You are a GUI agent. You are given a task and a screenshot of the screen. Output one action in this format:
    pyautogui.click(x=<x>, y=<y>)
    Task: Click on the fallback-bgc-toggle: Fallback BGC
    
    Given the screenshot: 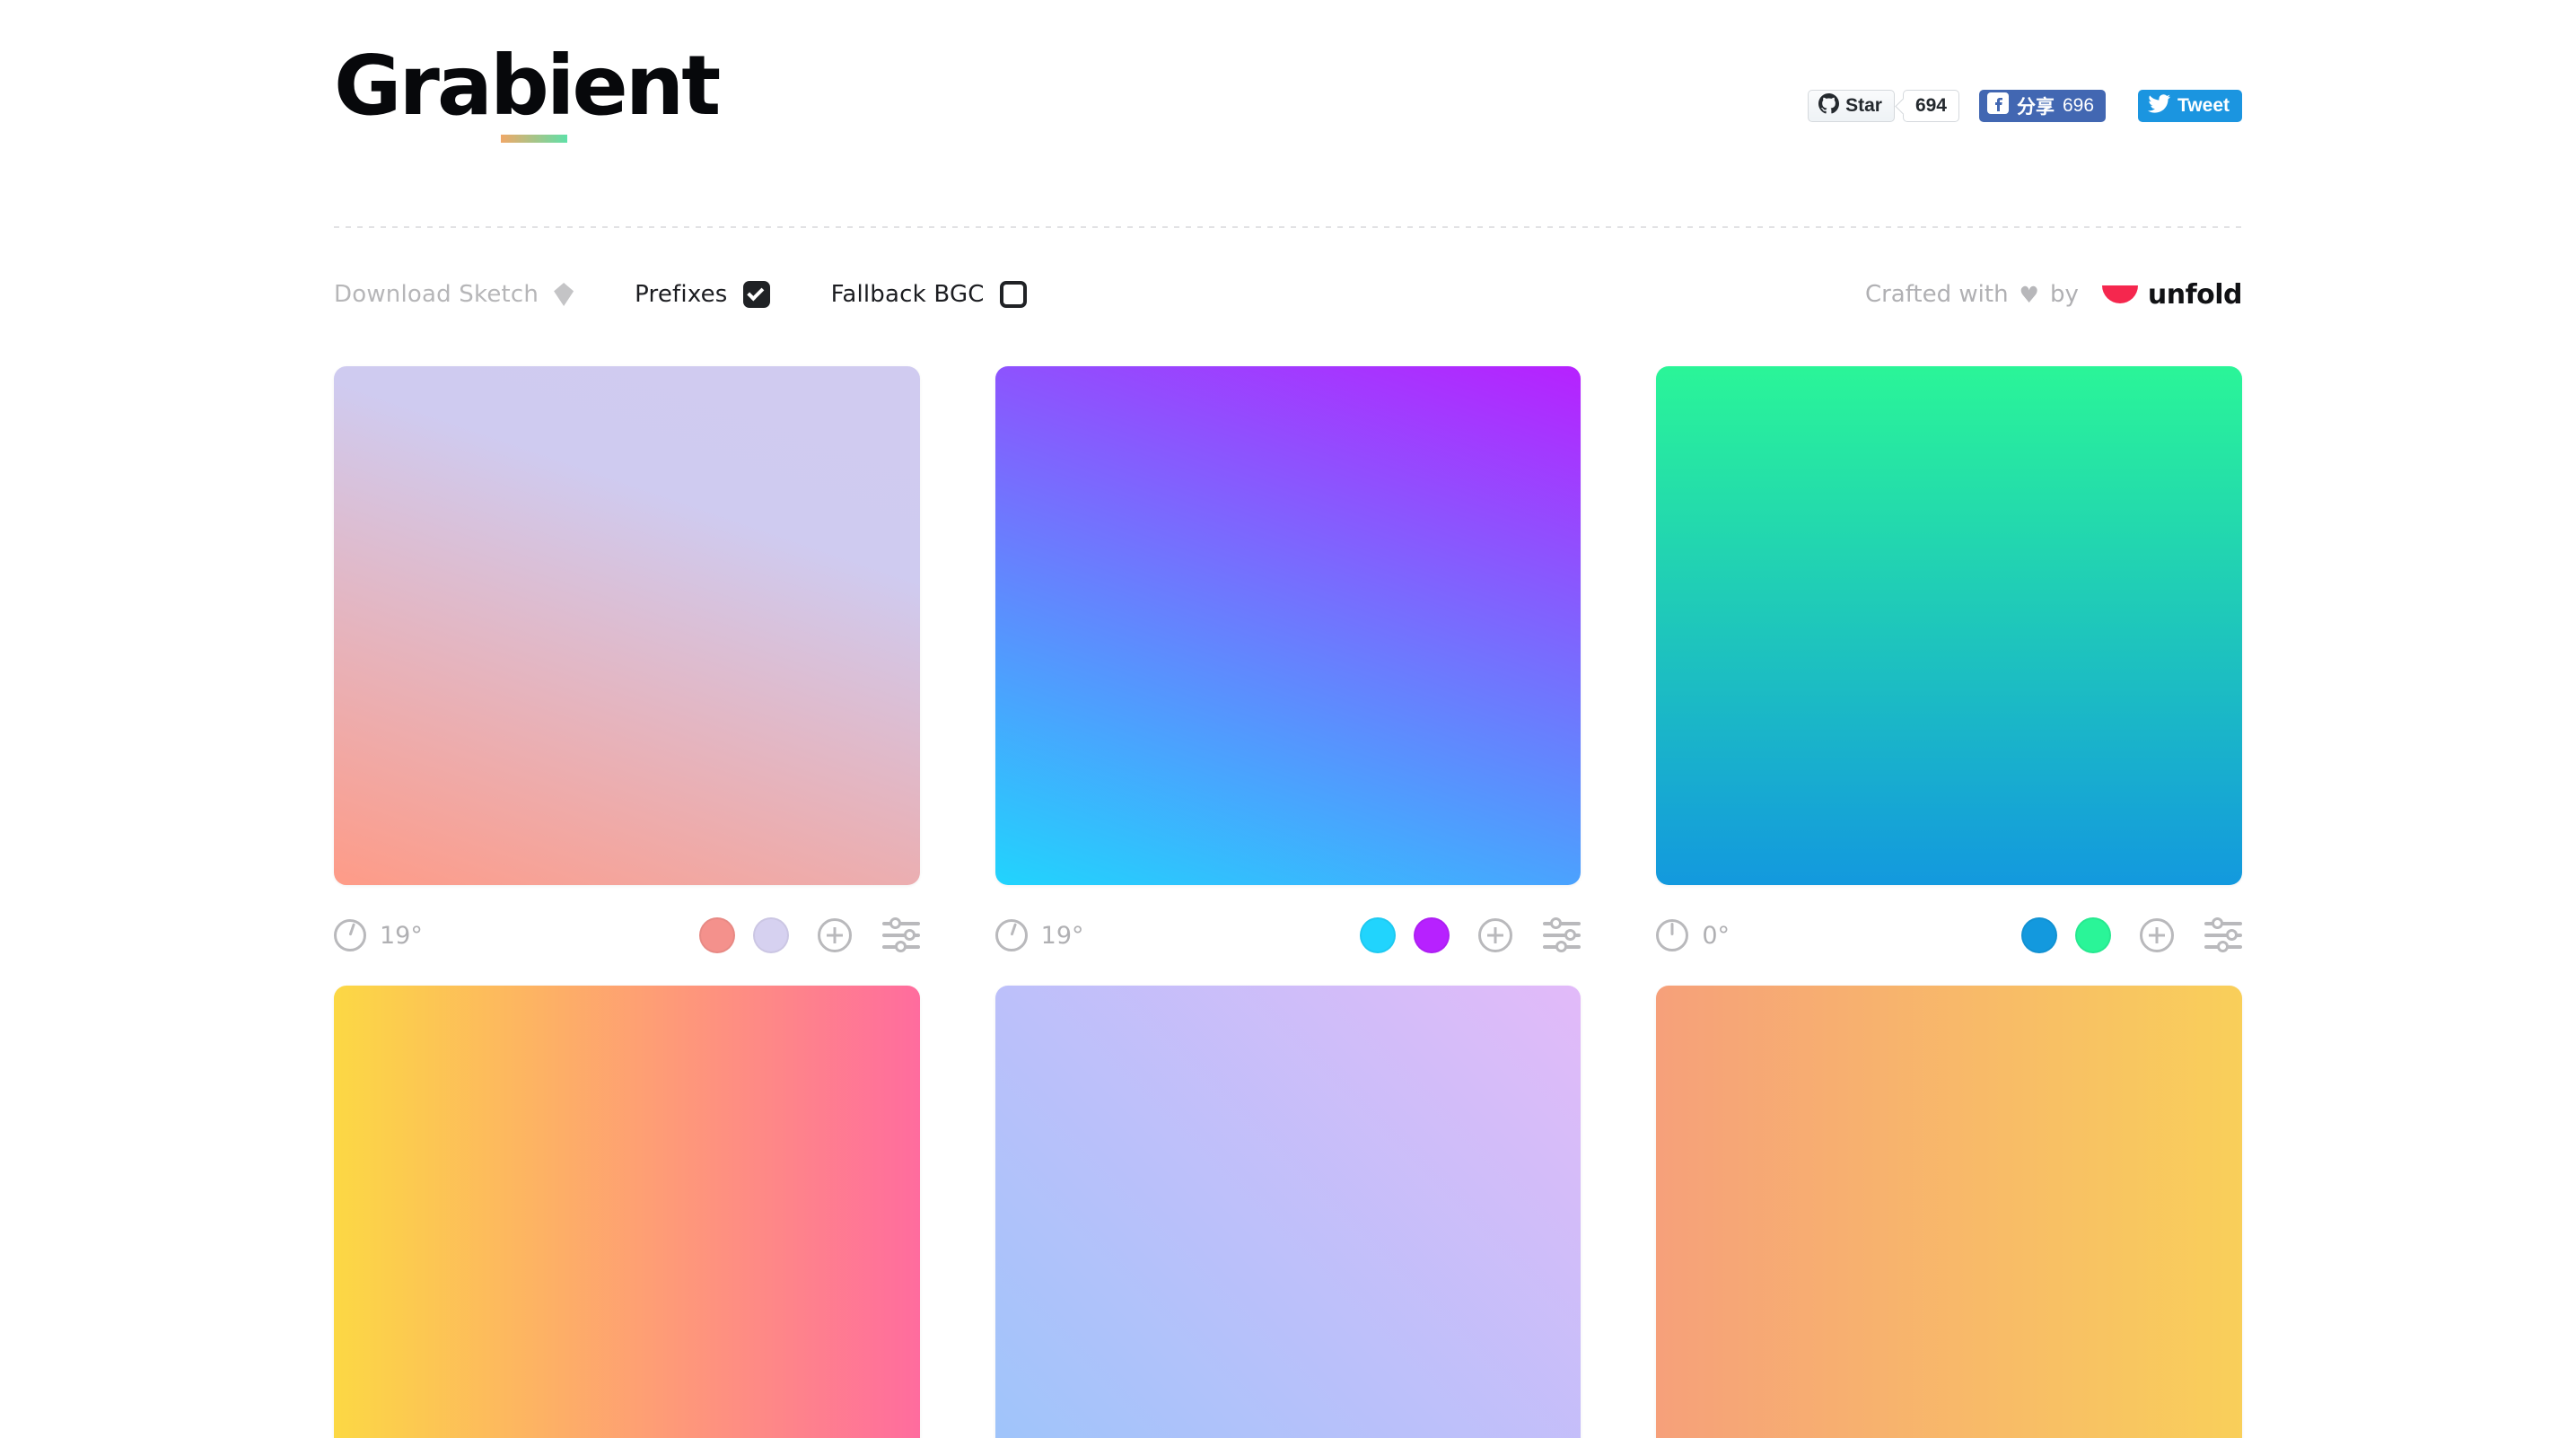 What is the action you would take?
    pyautogui.click(x=929, y=294)
    